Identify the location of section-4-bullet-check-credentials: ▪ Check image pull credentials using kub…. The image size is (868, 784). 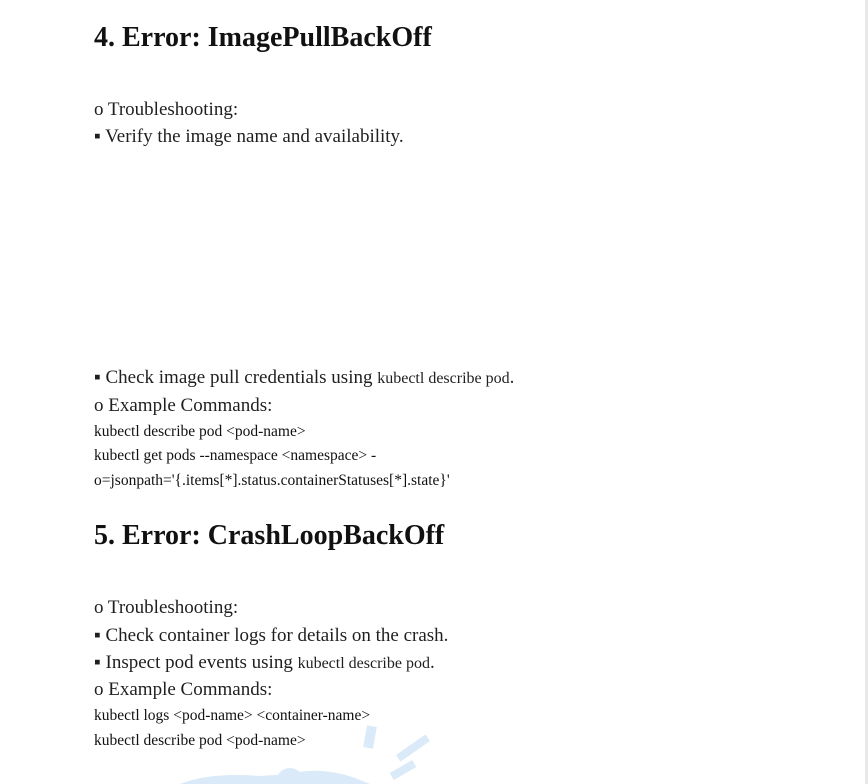
(304, 378).